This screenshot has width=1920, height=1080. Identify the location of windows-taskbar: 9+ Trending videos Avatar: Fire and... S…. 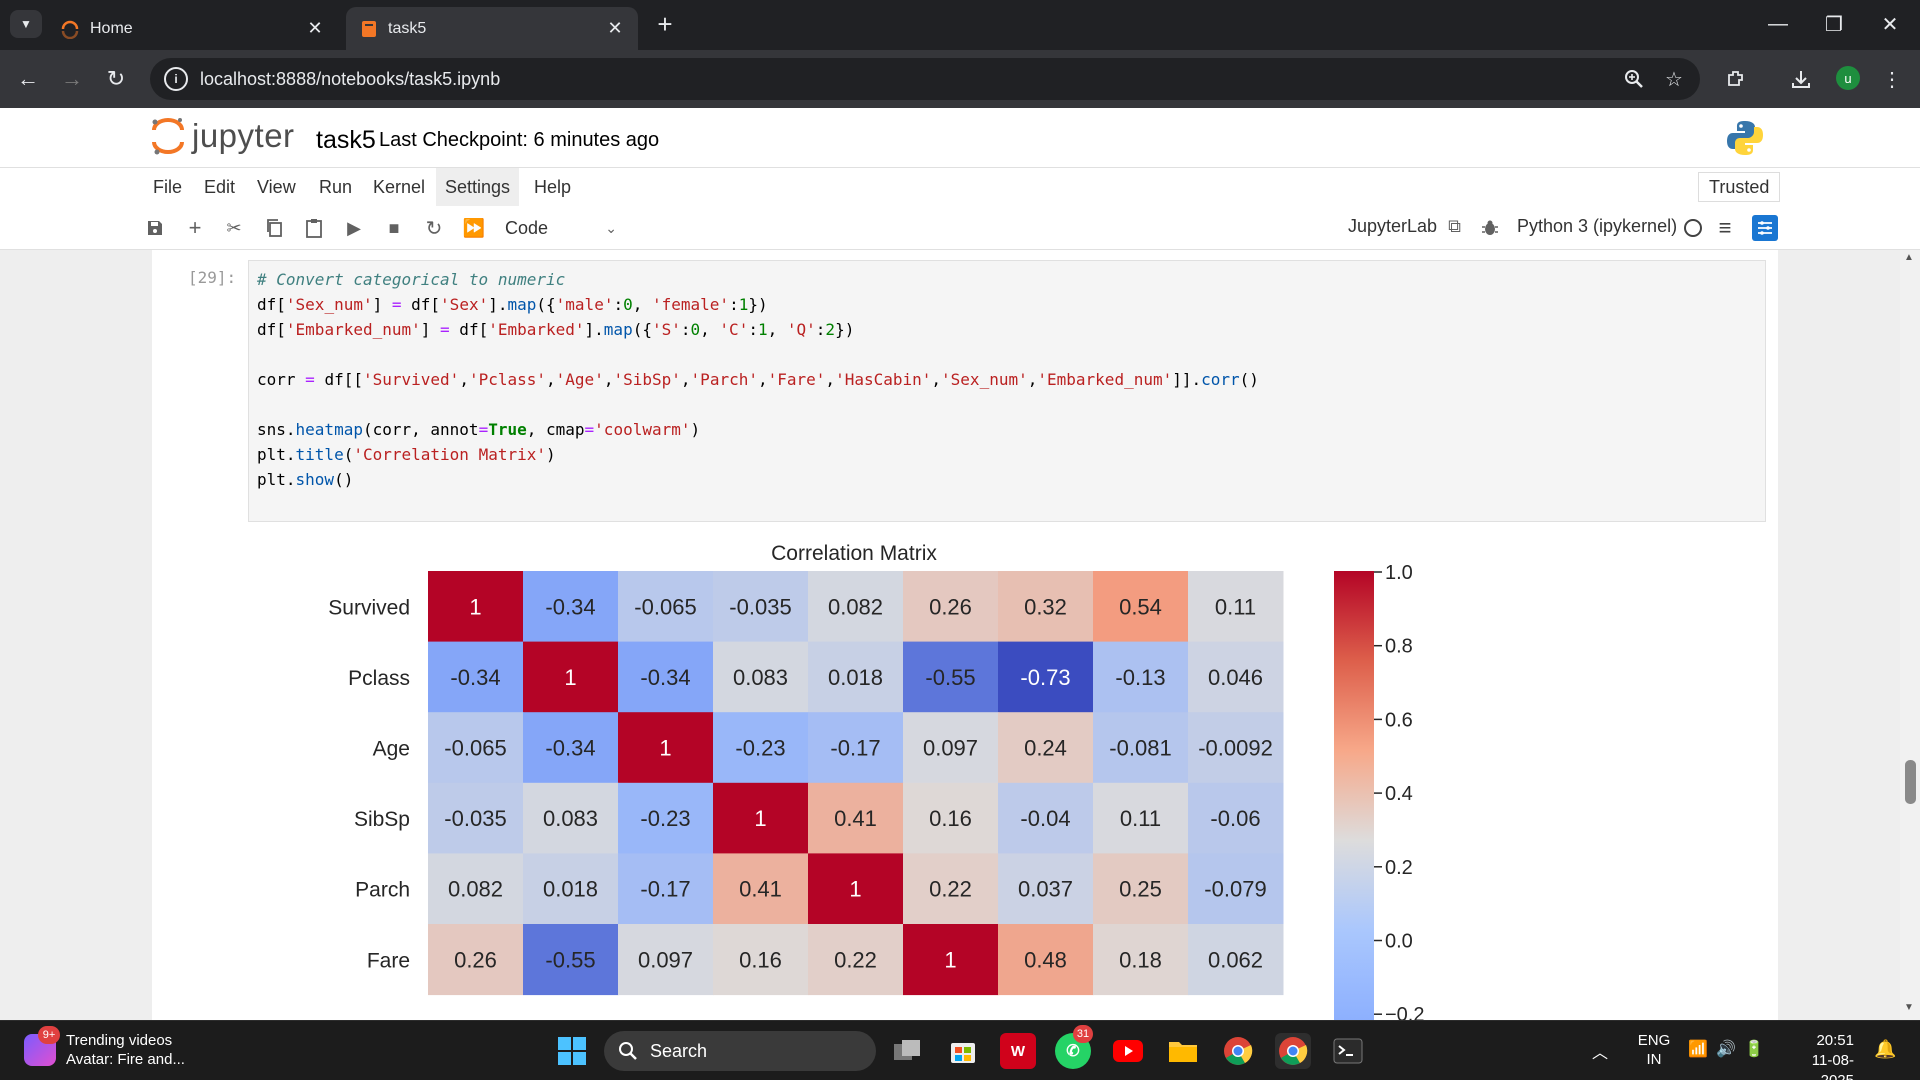
(960, 1050).